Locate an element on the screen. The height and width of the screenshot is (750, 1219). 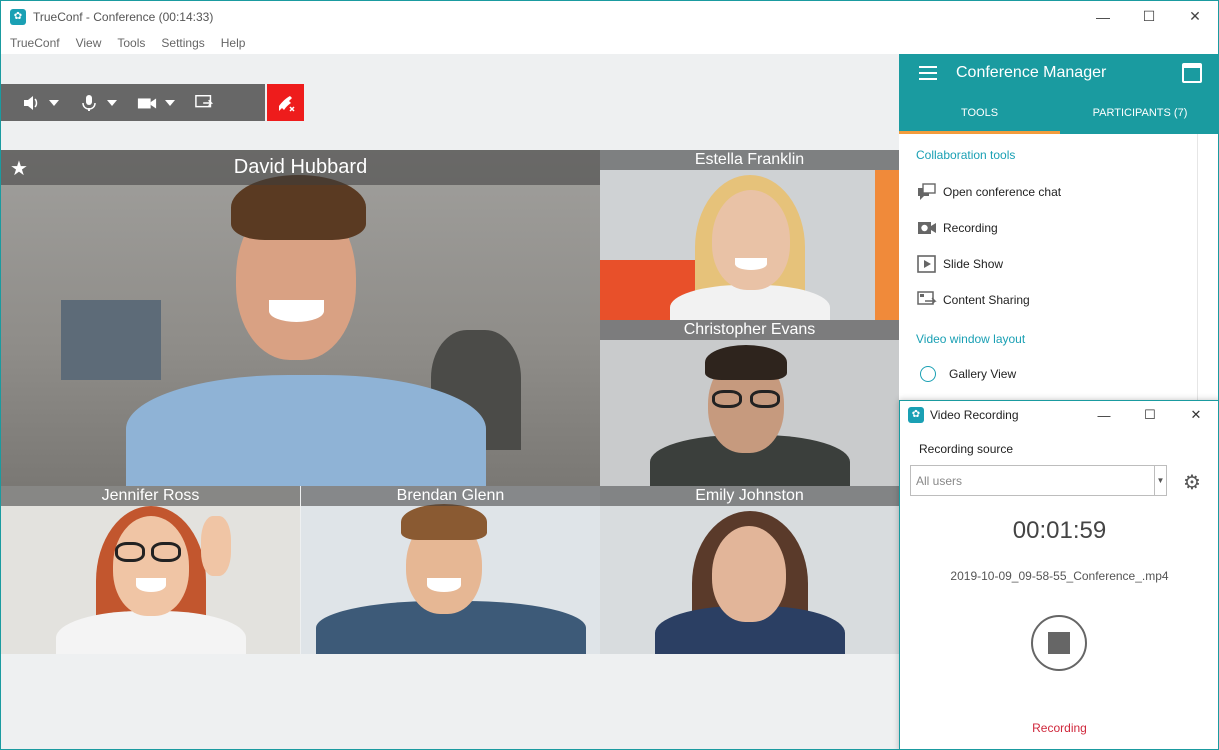
dialog-title: Video Recording is located at coordinates (974, 415).